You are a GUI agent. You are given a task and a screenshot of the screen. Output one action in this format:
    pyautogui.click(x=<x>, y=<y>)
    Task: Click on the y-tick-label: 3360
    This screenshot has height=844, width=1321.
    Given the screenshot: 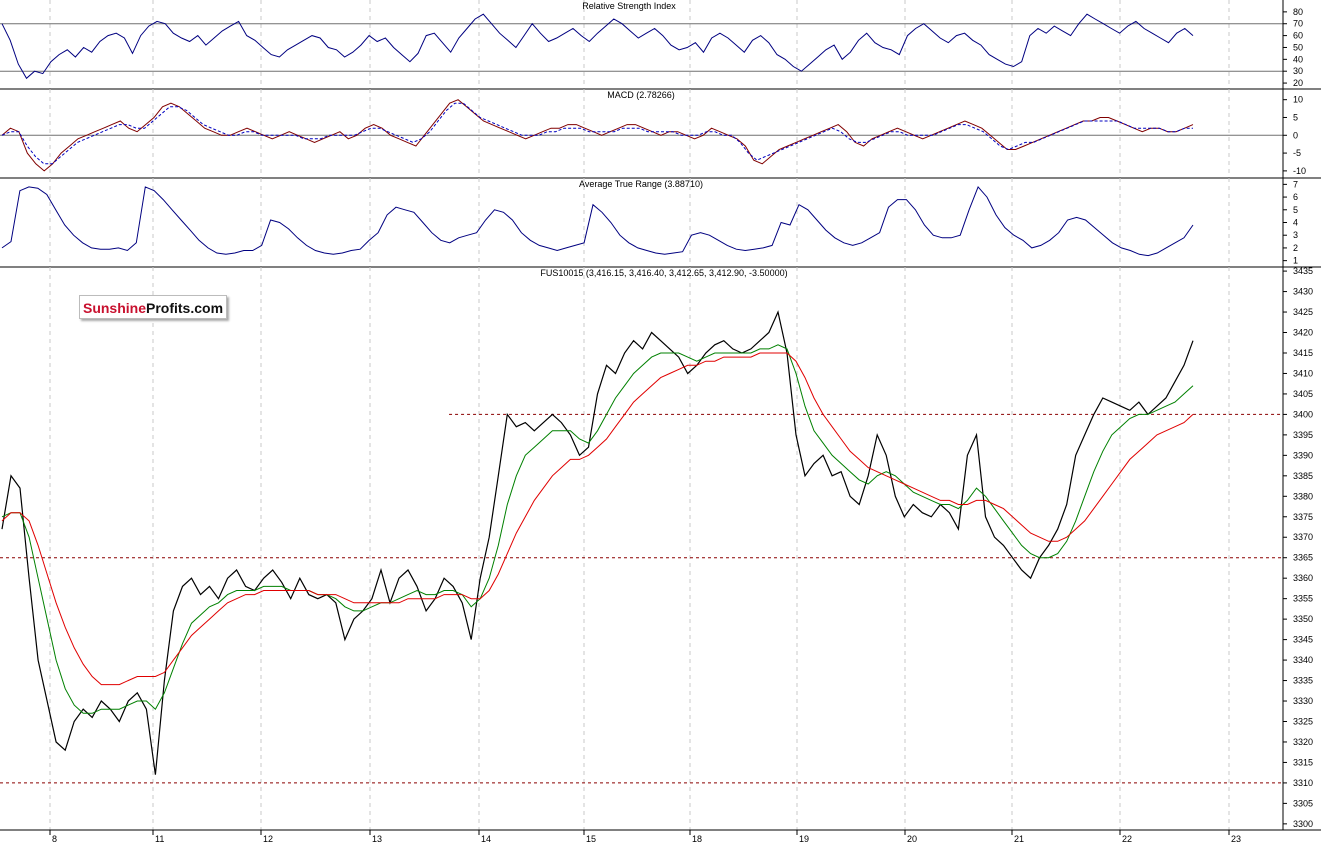 What is the action you would take?
    pyautogui.click(x=1303, y=578)
    